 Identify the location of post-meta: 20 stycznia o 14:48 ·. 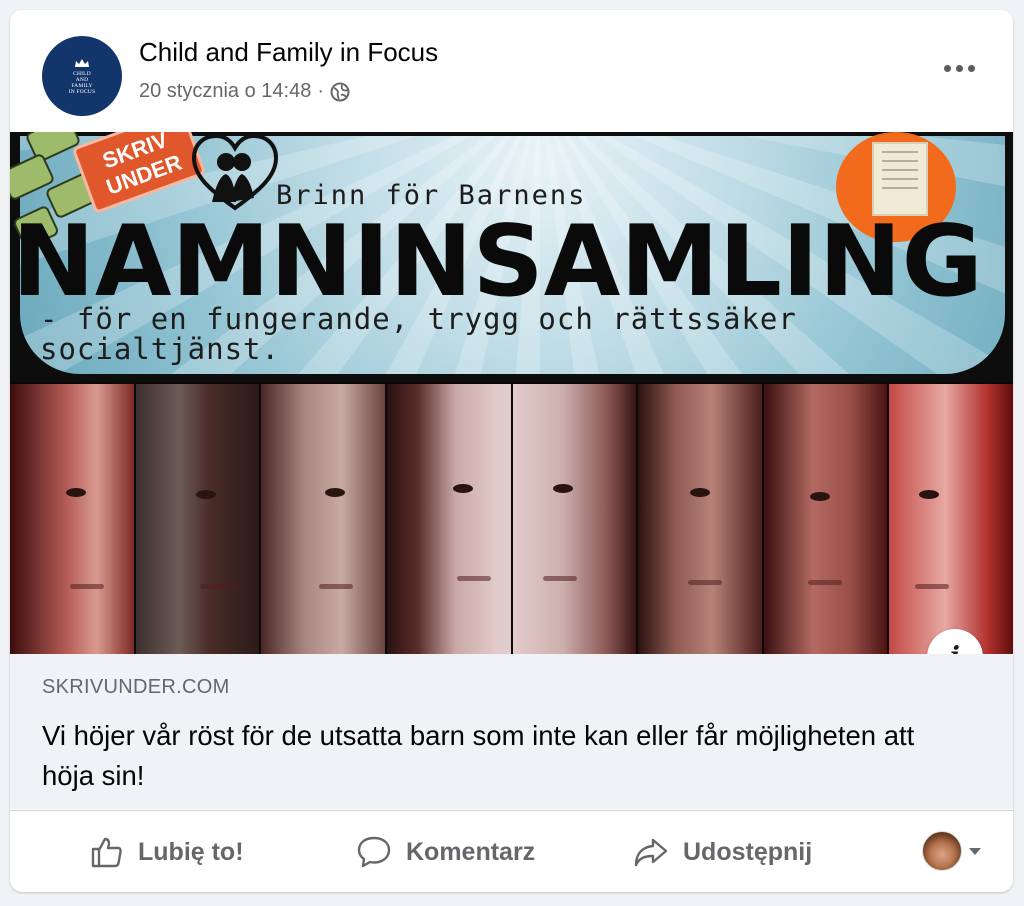
(244, 91).